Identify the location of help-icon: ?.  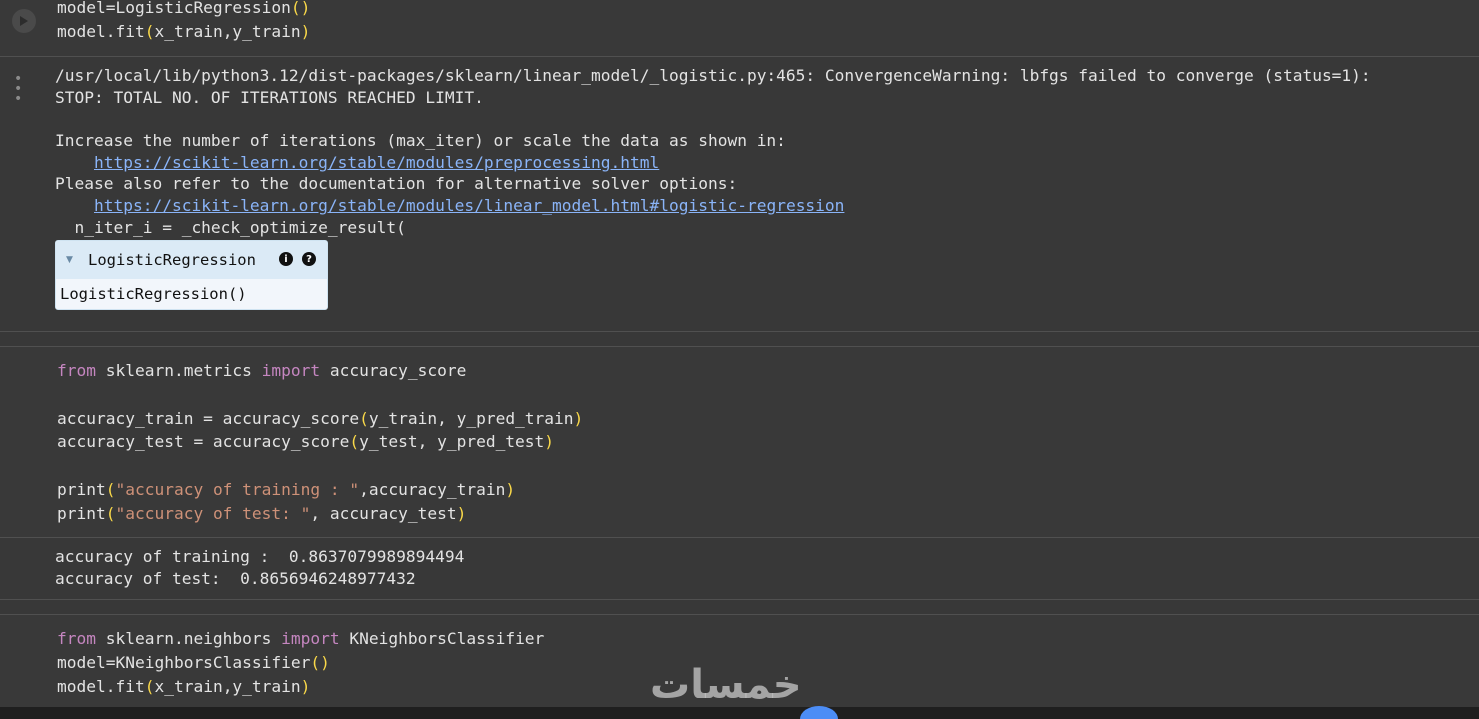
(309, 259).